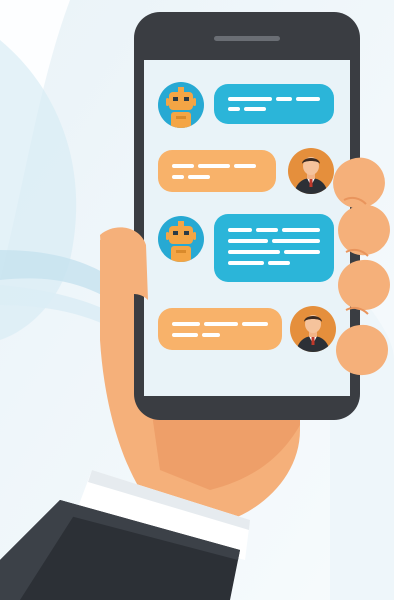 This screenshot has height=600, width=394. Describe the element at coordinates (361, 266) in the screenshot. I see `fingers` at that location.